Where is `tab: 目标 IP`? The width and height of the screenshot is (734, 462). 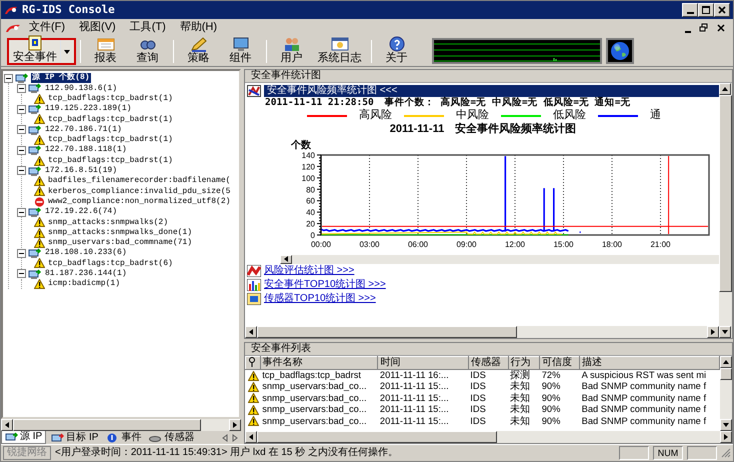 tab: 目标 IP is located at coordinates (75, 437).